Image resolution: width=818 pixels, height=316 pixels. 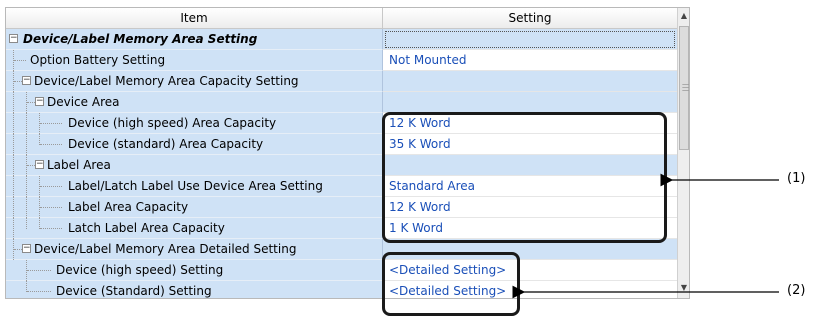 What do you see at coordinates (645, 236) in the screenshot?
I see `callout-arrows` at bounding box center [645, 236].